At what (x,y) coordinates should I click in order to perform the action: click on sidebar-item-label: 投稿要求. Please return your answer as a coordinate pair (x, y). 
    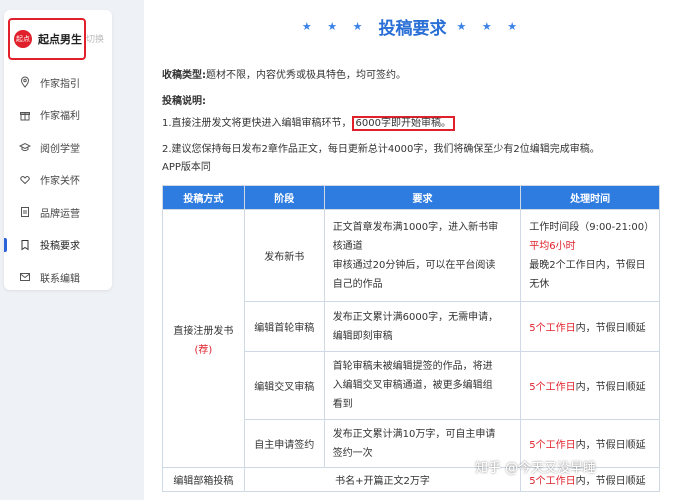
    Looking at the image, I should click on (60, 247).